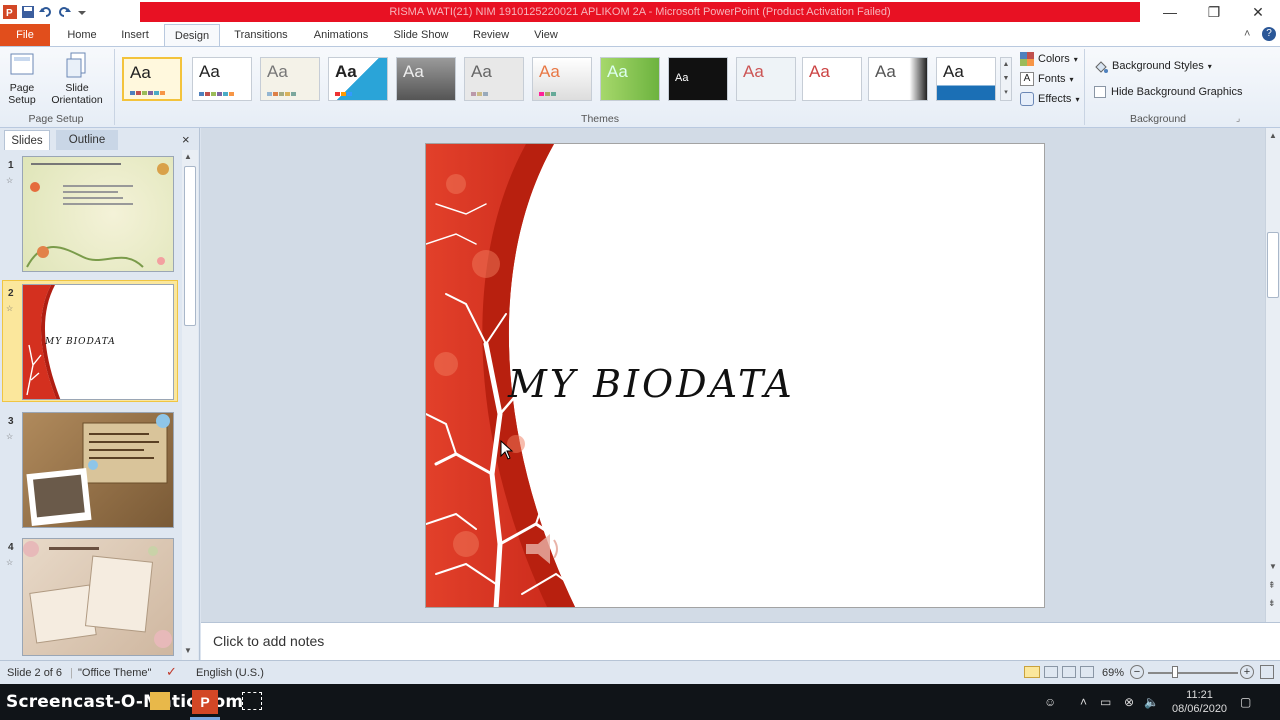  What do you see at coordinates (421, 35) in the screenshot?
I see `tab-slide-show: Slide Show` at bounding box center [421, 35].